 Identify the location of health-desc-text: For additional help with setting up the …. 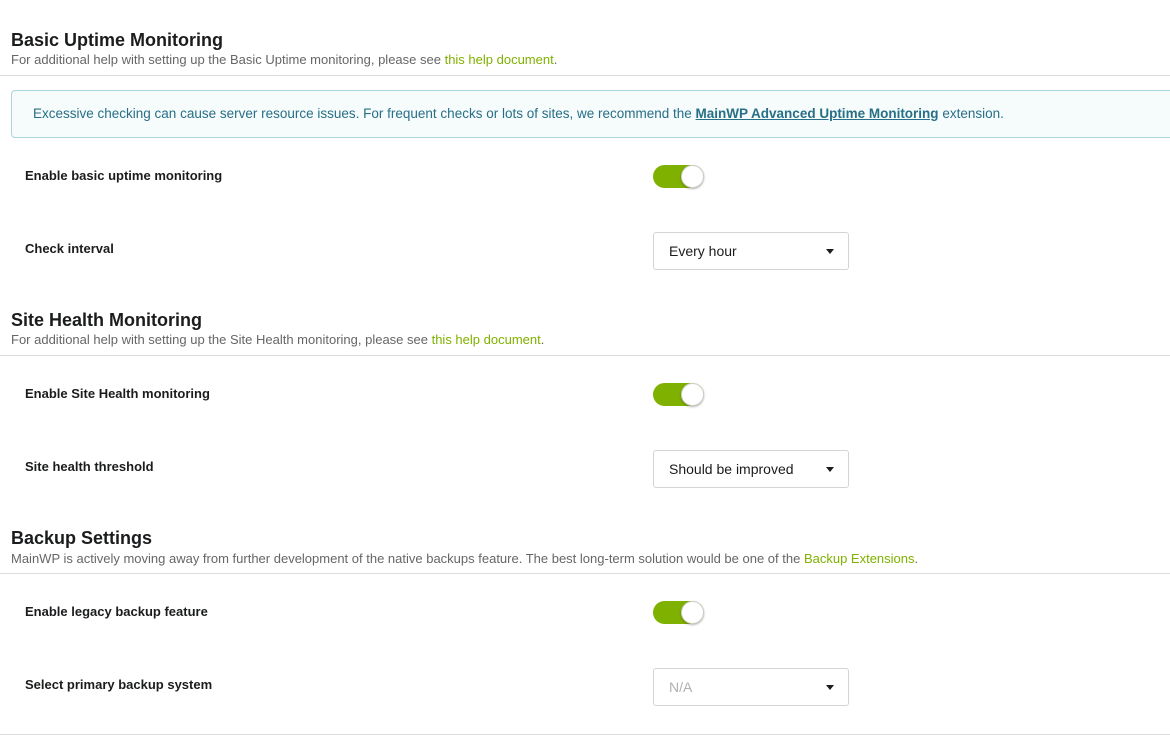
(221, 339).